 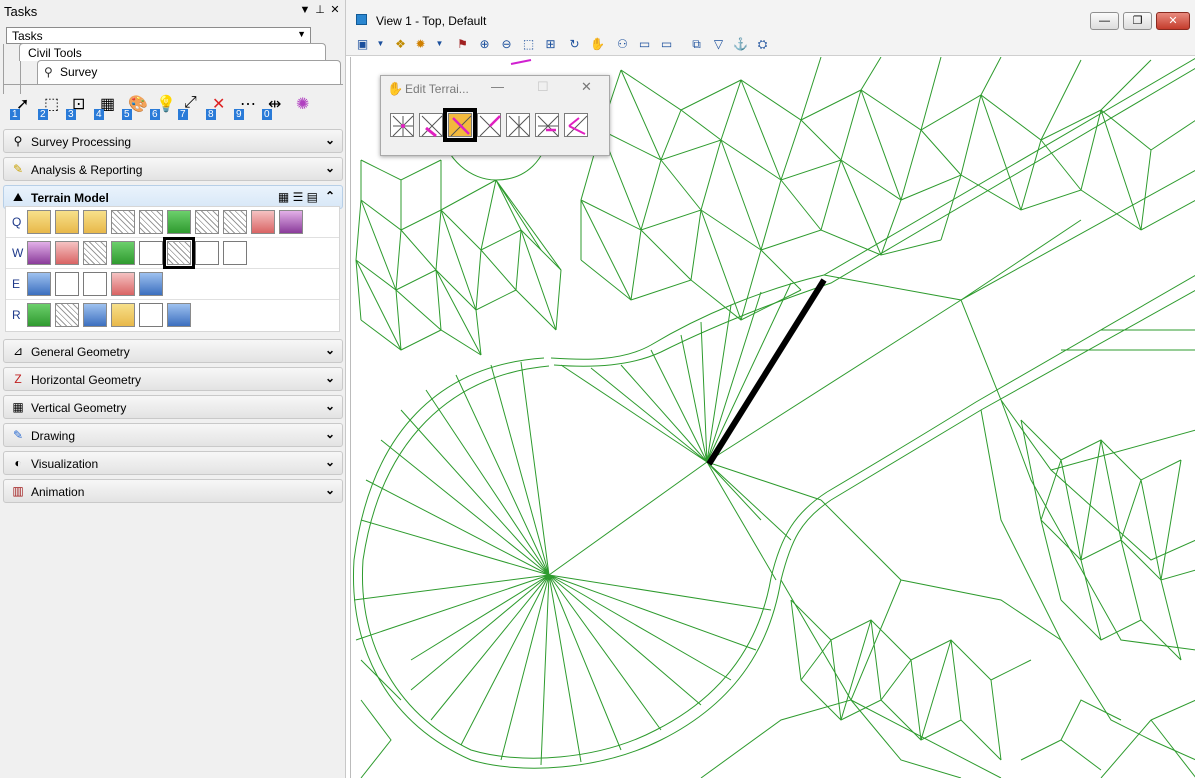 What do you see at coordinates (235, 222) in the screenshot?
I see `create-clipped-terrain-button` at bounding box center [235, 222].